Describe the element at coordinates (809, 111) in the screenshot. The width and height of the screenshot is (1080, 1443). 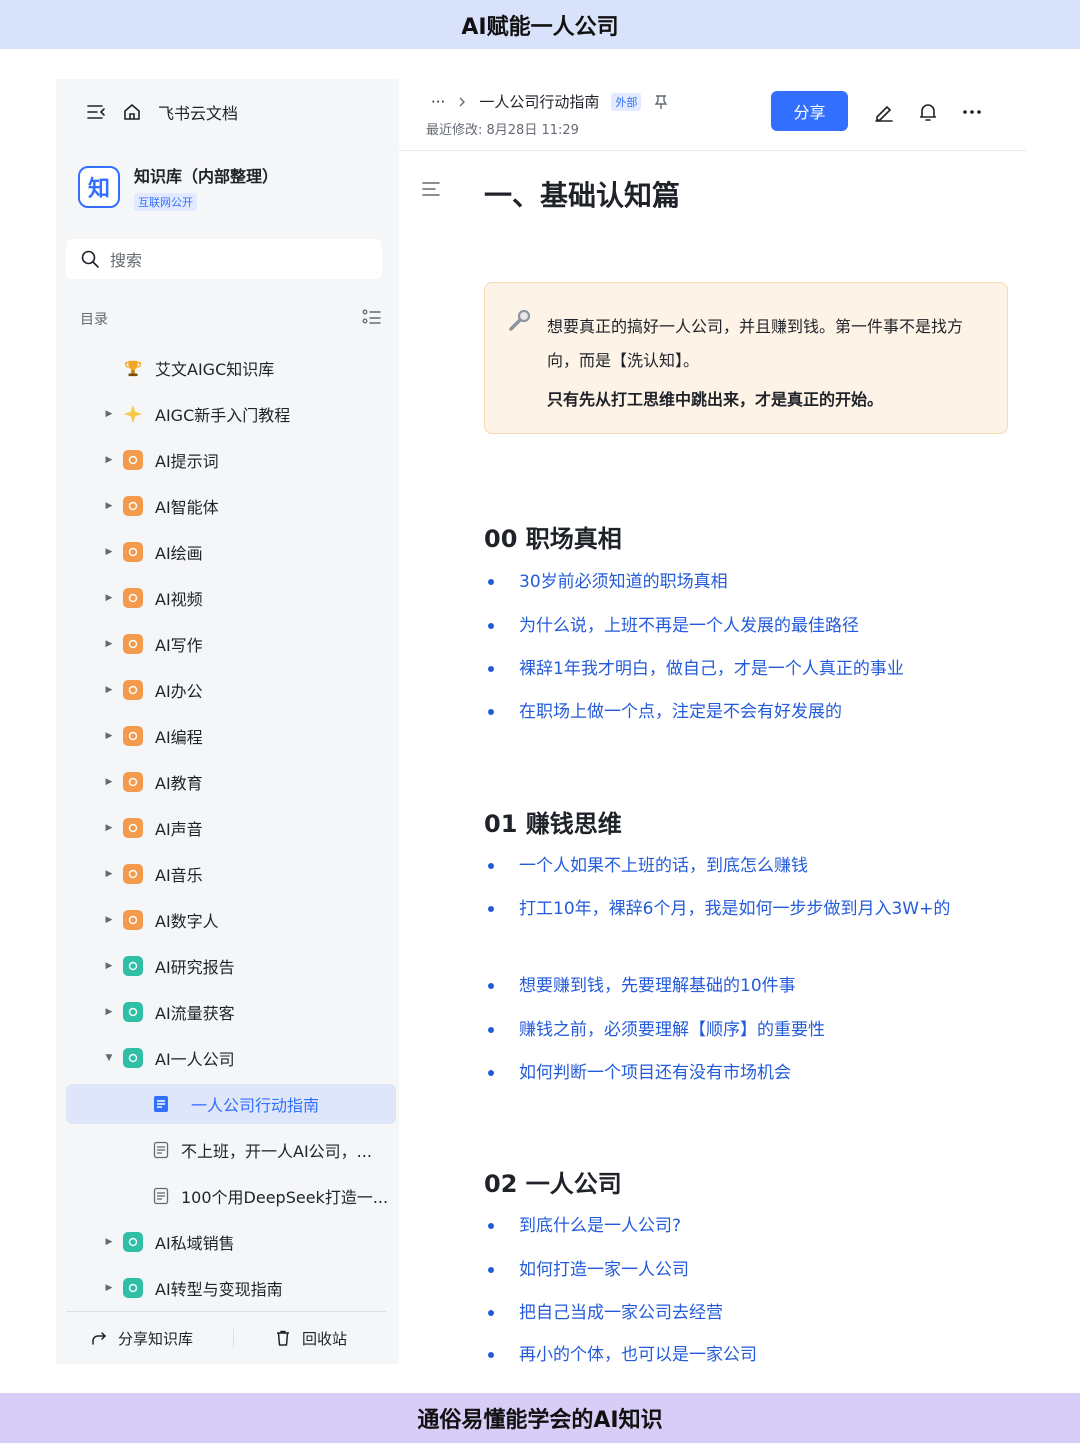
I see `share-button: 分享` at that location.